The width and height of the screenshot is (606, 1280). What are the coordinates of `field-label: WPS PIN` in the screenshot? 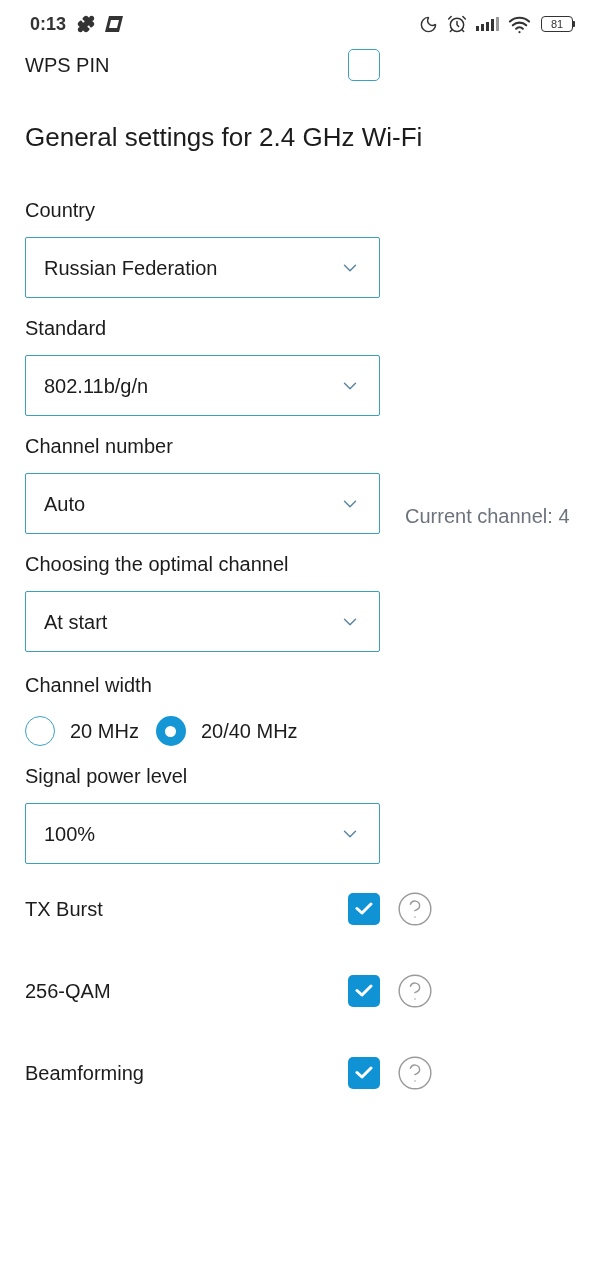 It's located at (67, 65).